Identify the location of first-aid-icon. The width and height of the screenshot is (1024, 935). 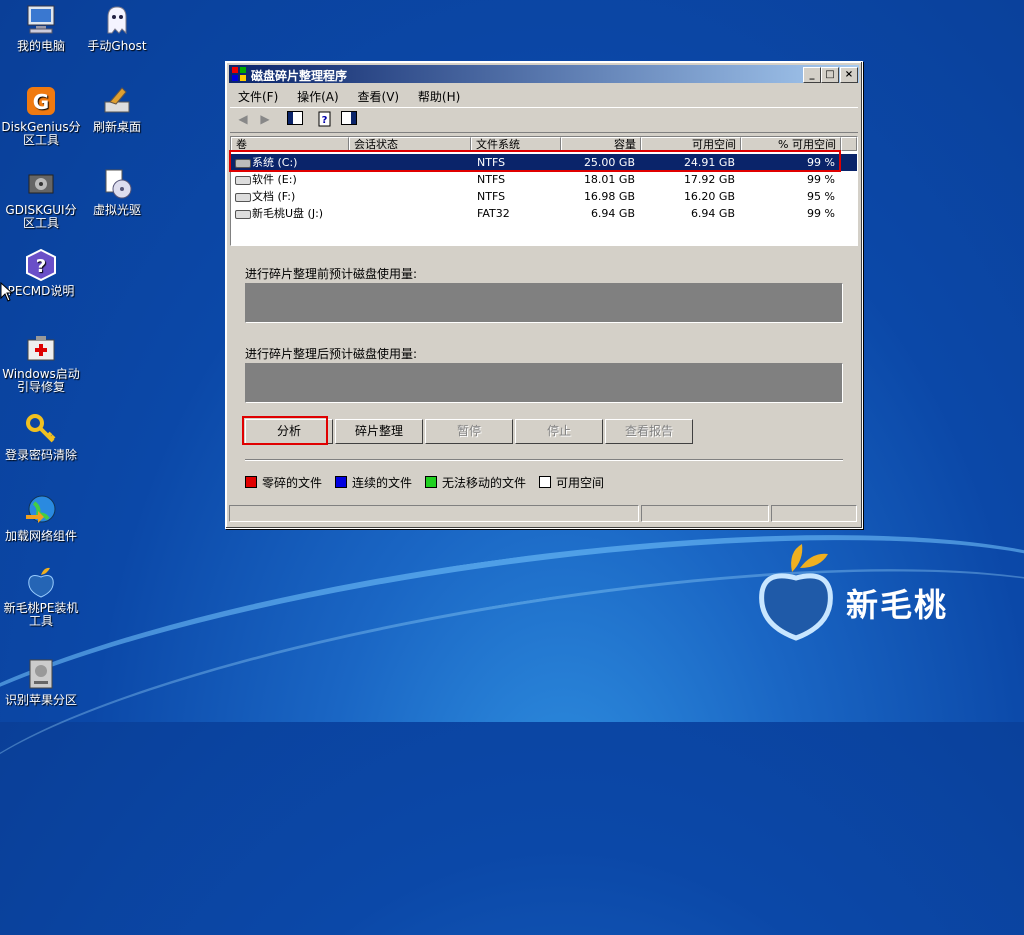
(41, 348).